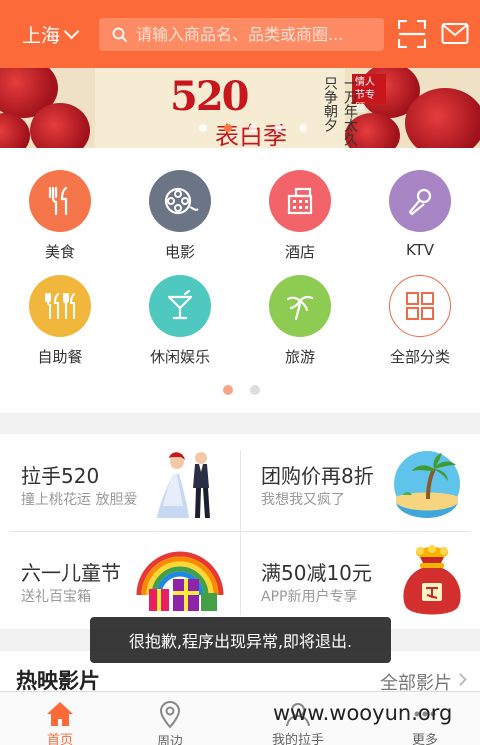  I want to click on promo-subtitle: 我想我又疯了, so click(303, 500).